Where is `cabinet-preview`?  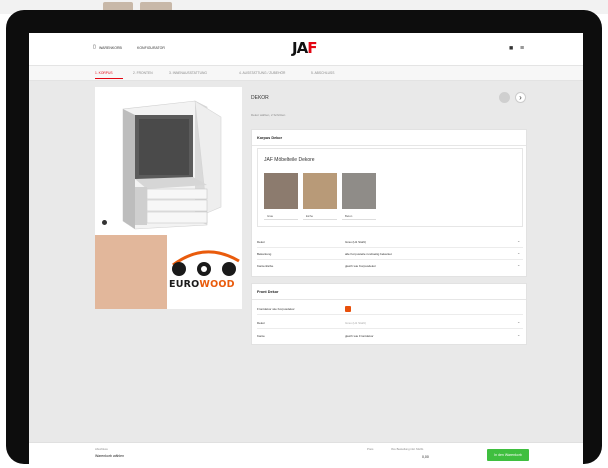
cabinet-preview is located at coordinates (168, 161).